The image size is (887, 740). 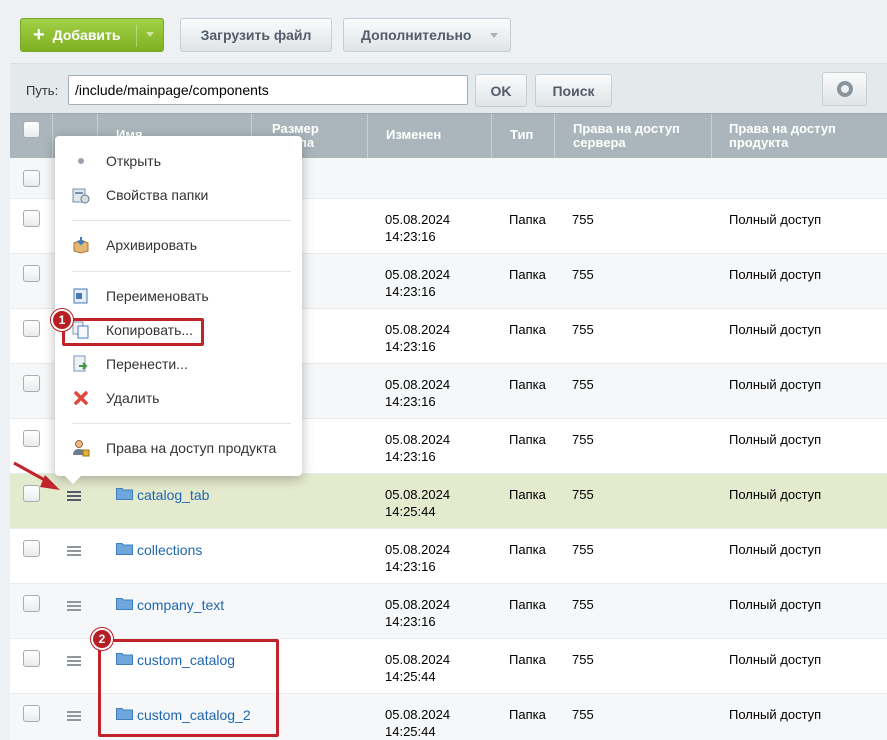 I want to click on upload-file-button: Загрузить файл, so click(x=256, y=35).